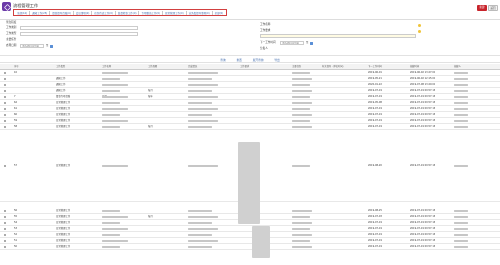  What do you see at coordinates (16, 246) in the screenshot?
I see `cell-index: 50` at bounding box center [16, 246].